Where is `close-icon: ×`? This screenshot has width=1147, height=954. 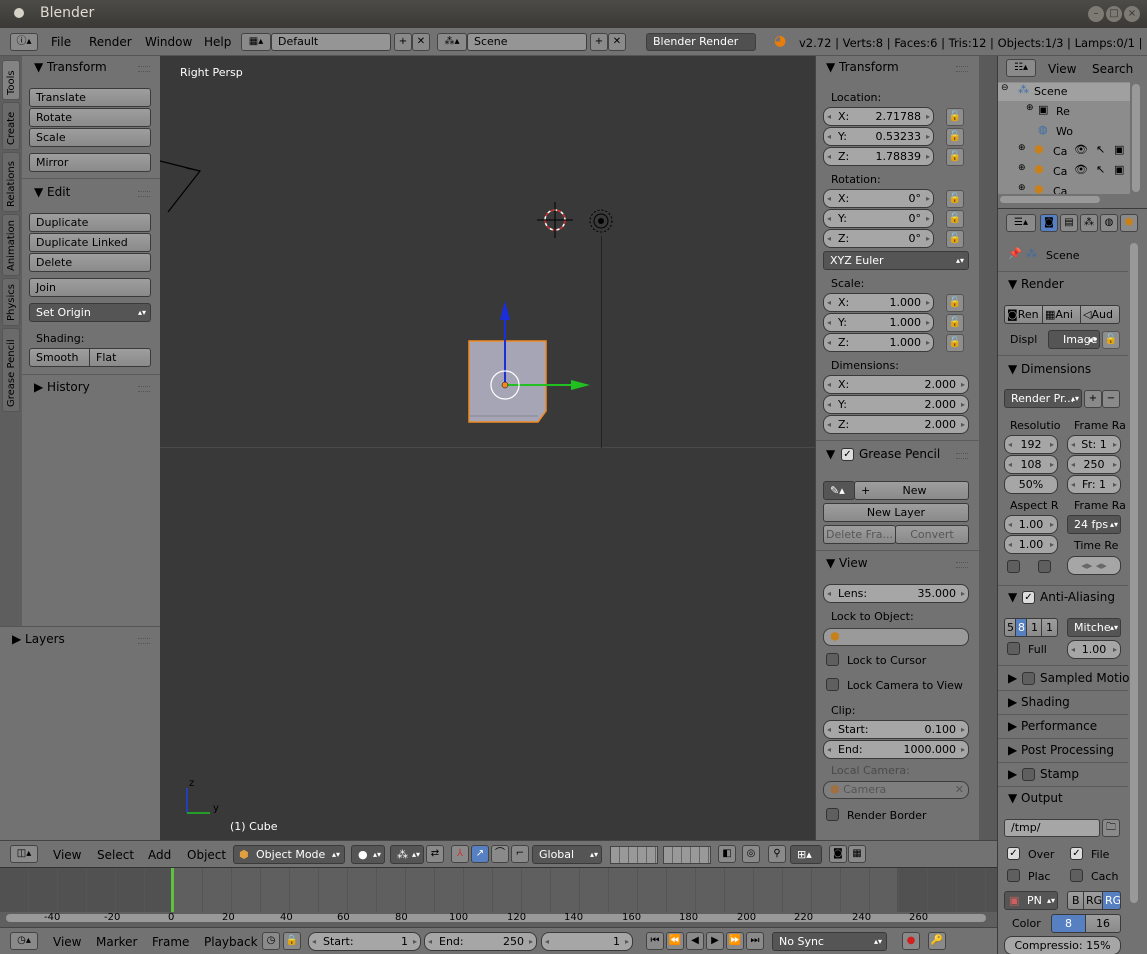
close-icon: × is located at coordinates (1132, 14).